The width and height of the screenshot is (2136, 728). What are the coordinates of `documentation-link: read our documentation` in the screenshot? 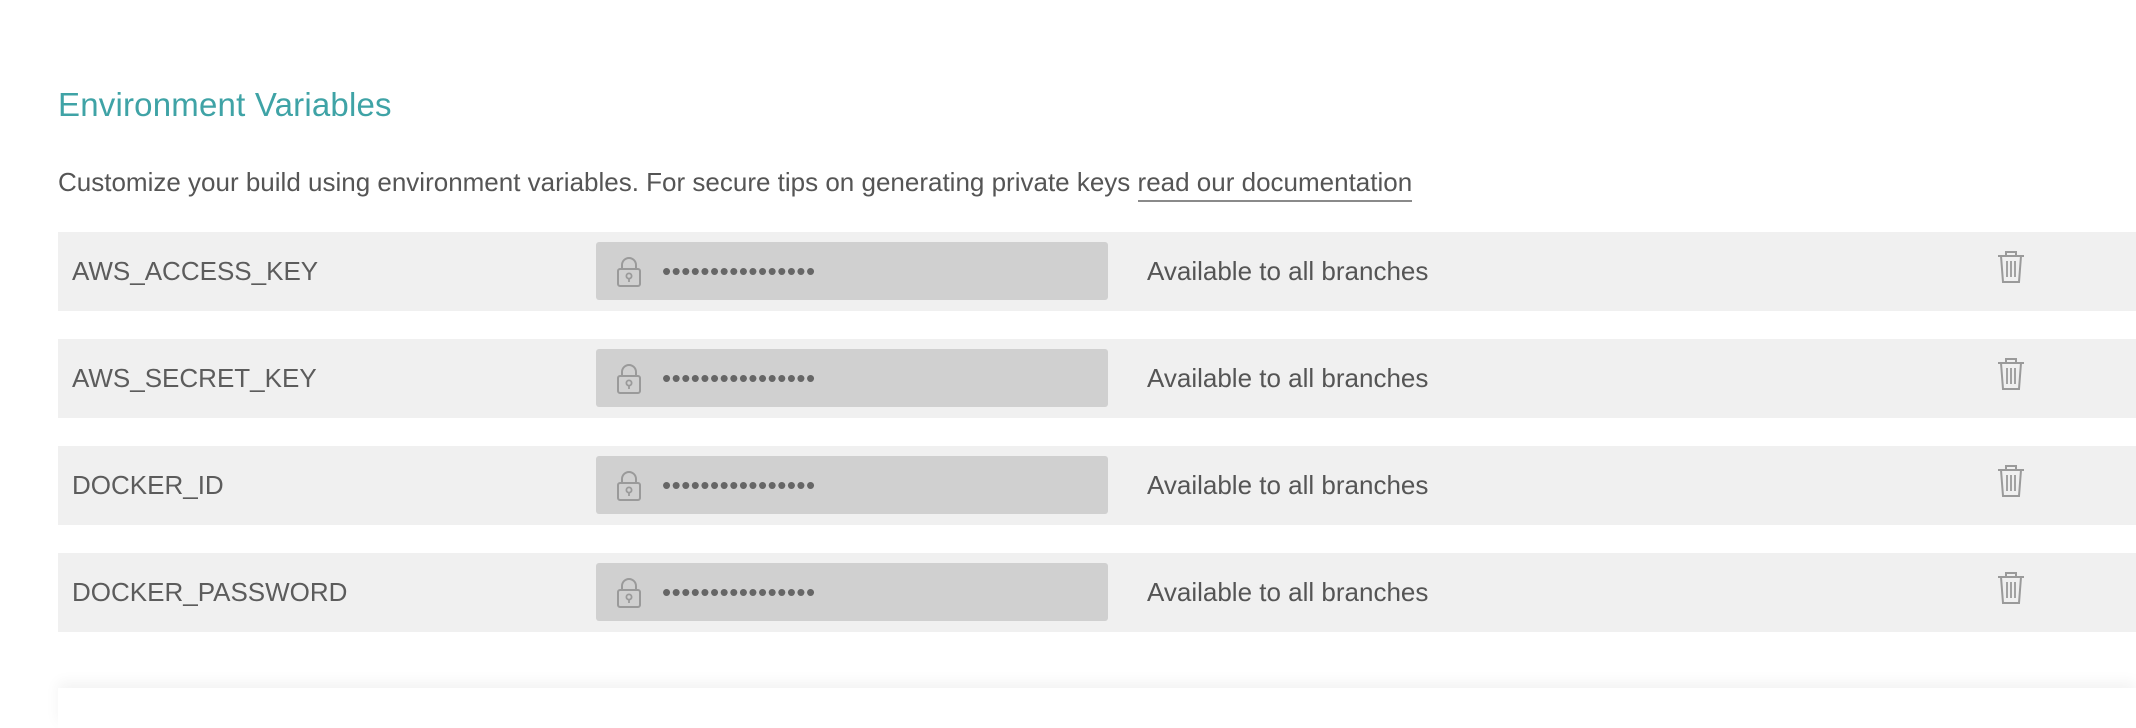 It's located at (1275, 184).